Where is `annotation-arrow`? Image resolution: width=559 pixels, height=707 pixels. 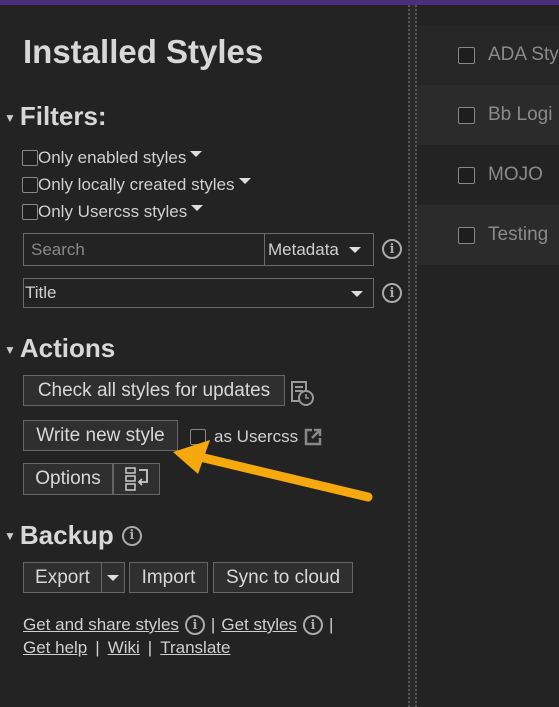
annotation-arrow is located at coordinates (273, 471).